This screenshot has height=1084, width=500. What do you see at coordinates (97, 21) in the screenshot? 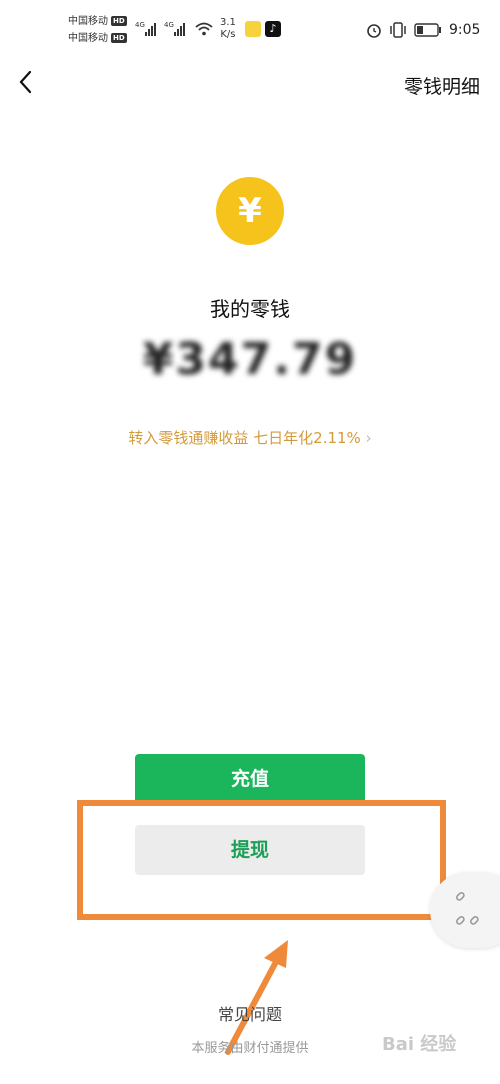
I see `carrier-label-1: 中国移动 HD` at bounding box center [97, 21].